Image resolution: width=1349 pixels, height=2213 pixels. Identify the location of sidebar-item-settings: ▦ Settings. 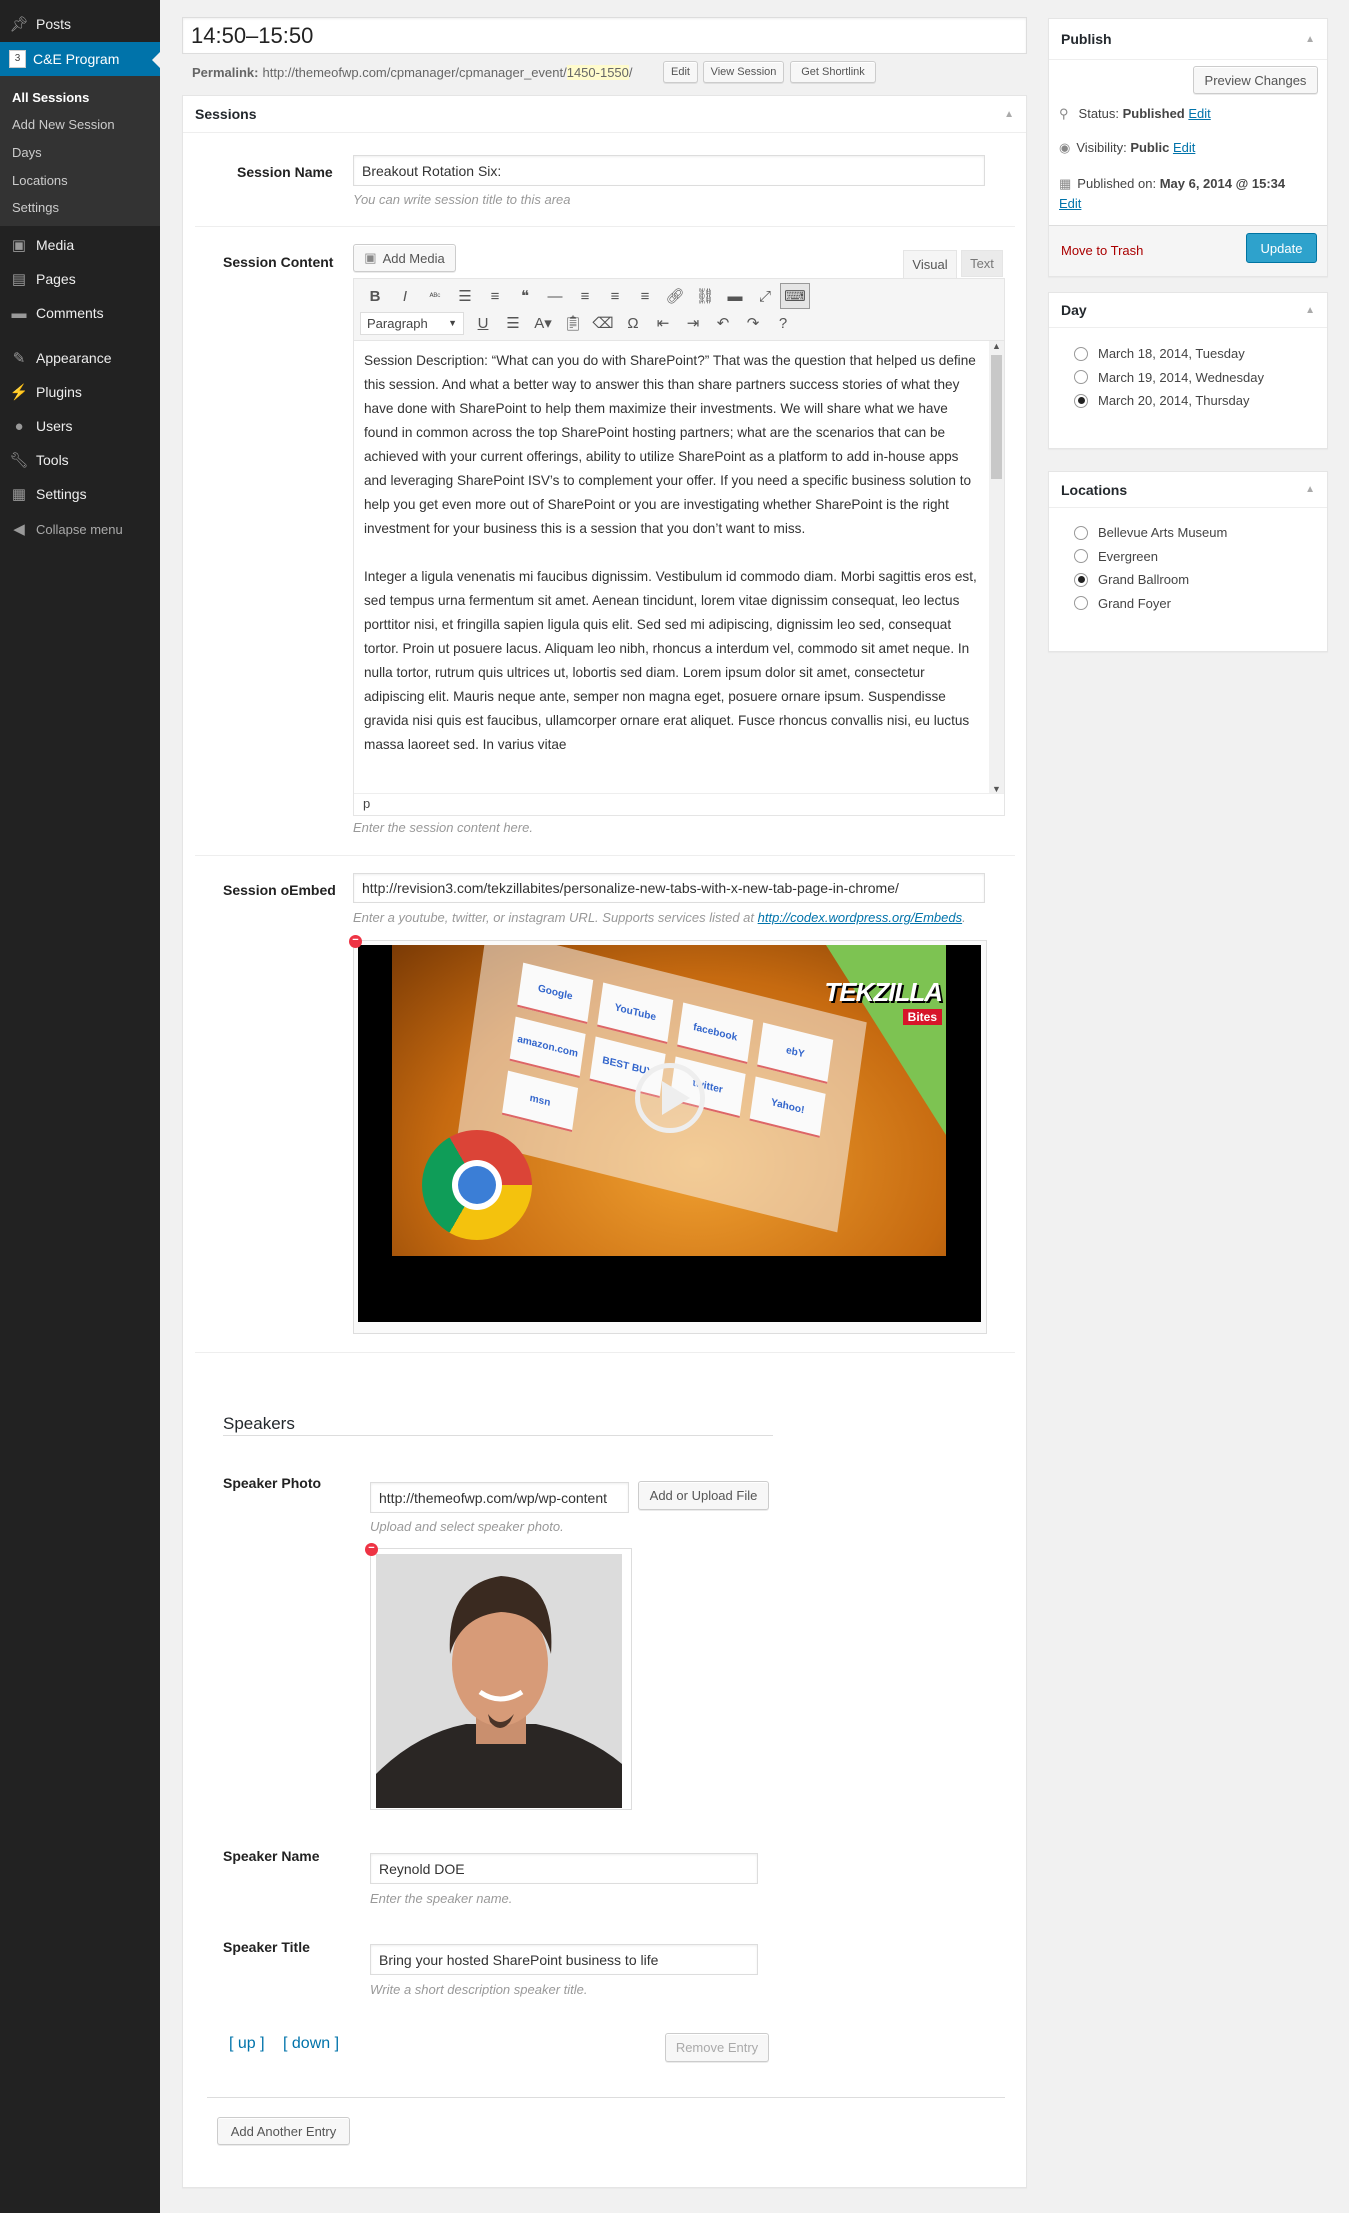
(80, 494).